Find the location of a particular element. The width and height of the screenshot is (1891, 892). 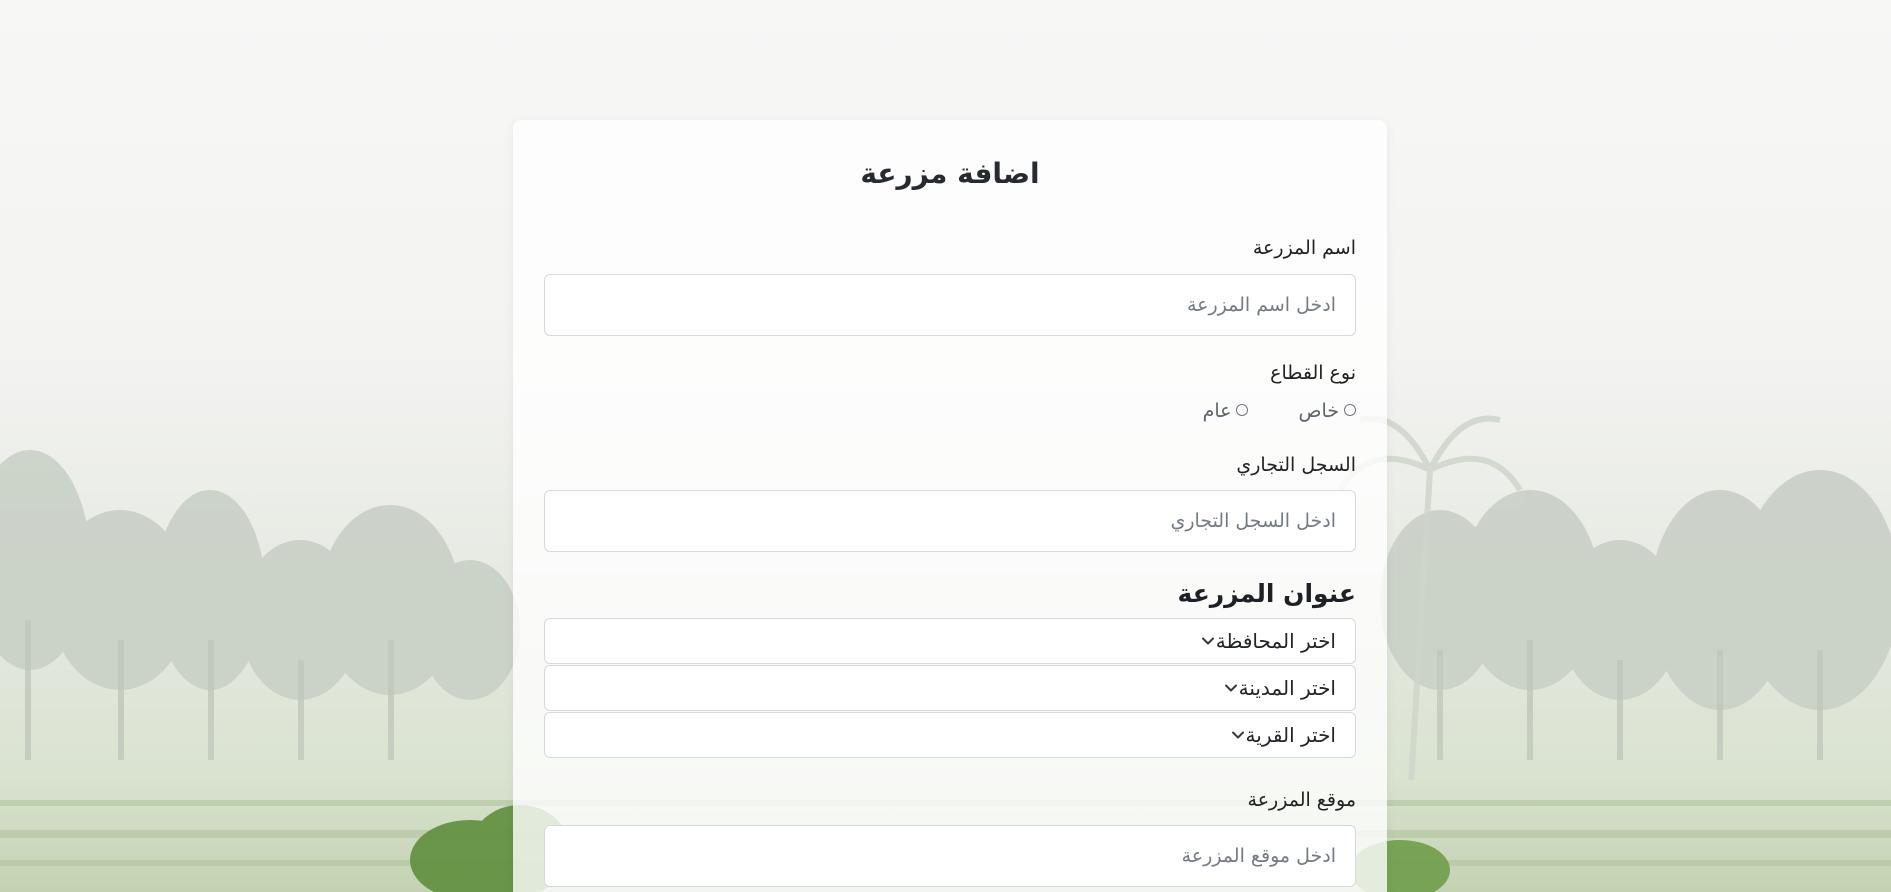

farm-location-input is located at coordinates (950, 856).